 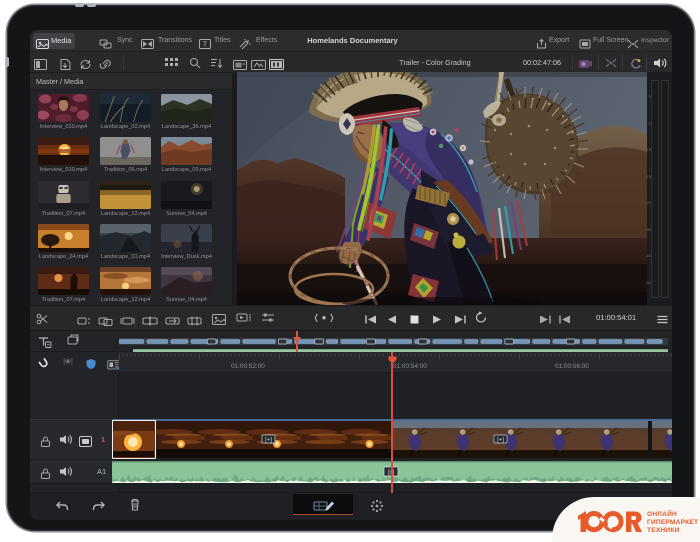 What do you see at coordinates (205, 45) in the screenshot?
I see `svg-text: T` at bounding box center [205, 45].